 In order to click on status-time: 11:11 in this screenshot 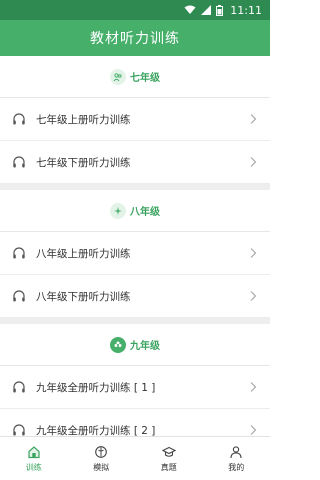, I will do `click(246, 10)`.